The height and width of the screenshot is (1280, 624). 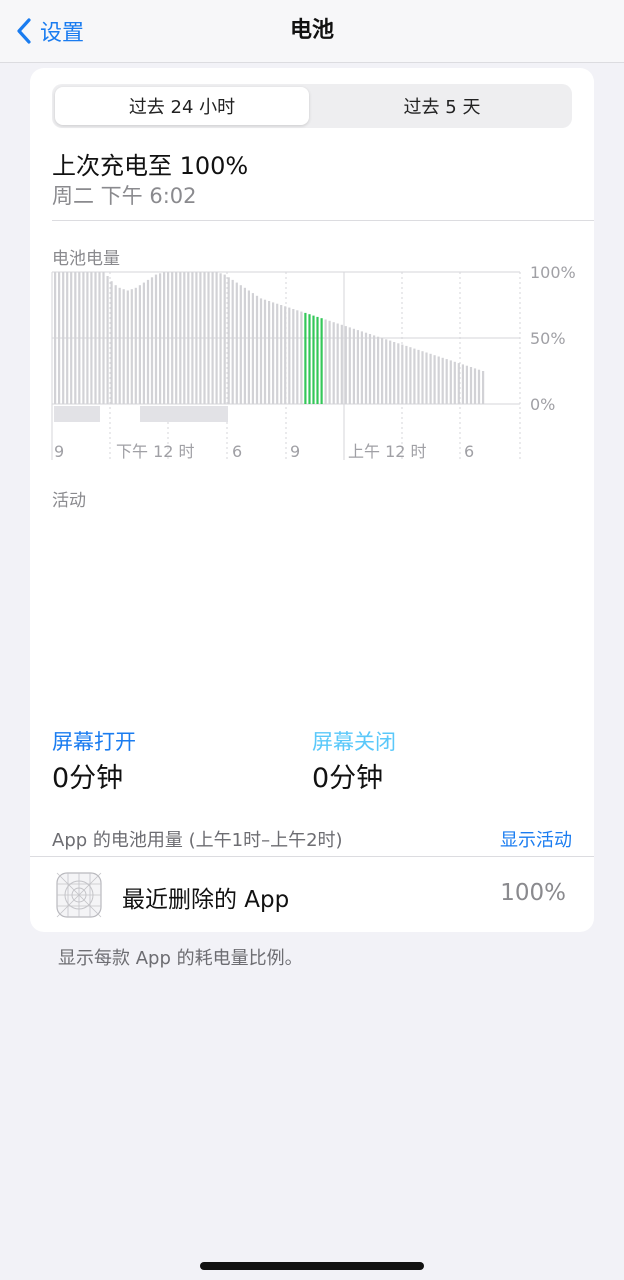 I want to click on battery-y-tick-label: 100%, so click(x=553, y=272).